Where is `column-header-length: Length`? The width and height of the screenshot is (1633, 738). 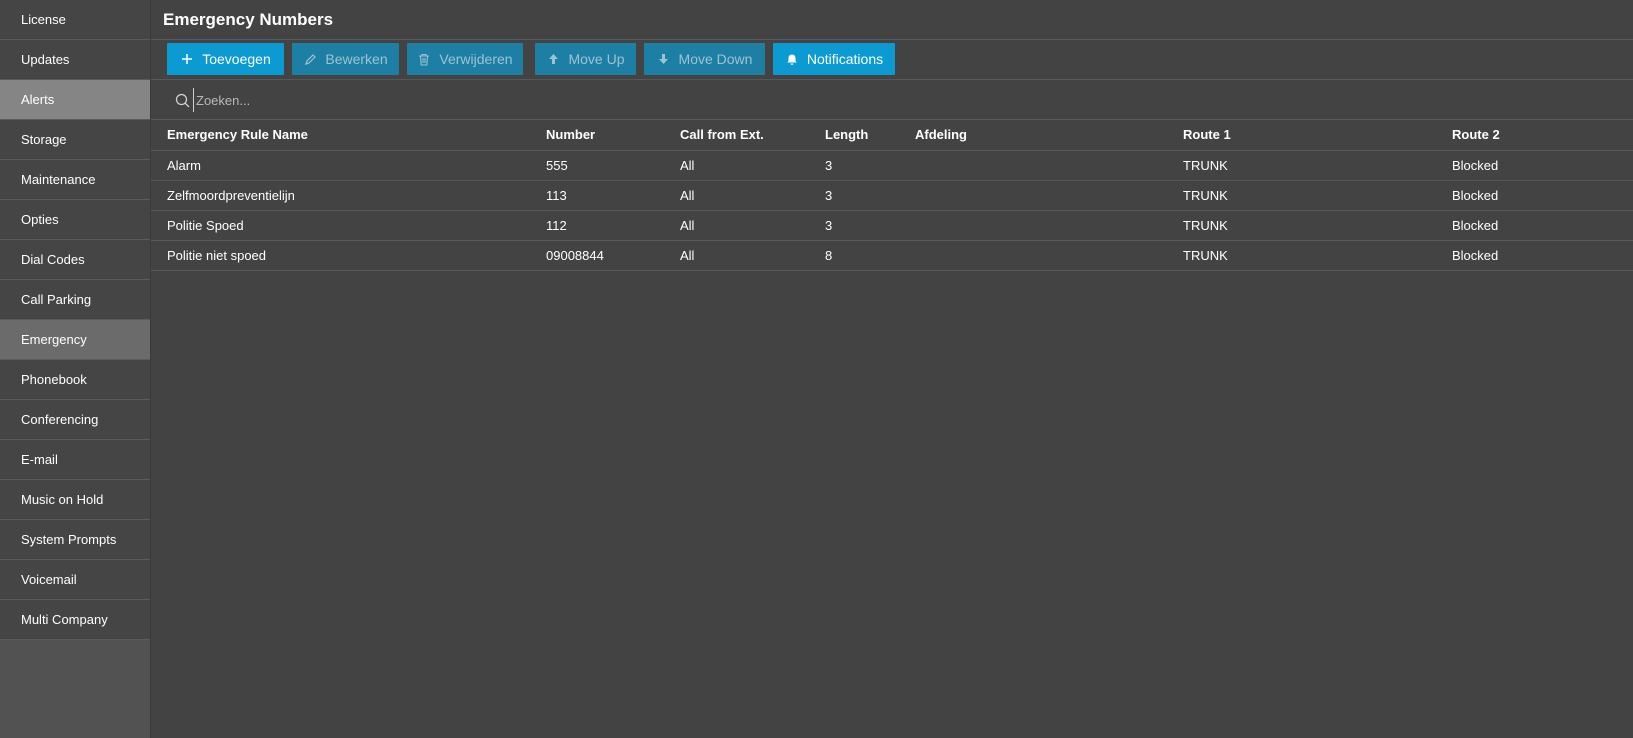
column-header-length: Length is located at coordinates (870, 135).